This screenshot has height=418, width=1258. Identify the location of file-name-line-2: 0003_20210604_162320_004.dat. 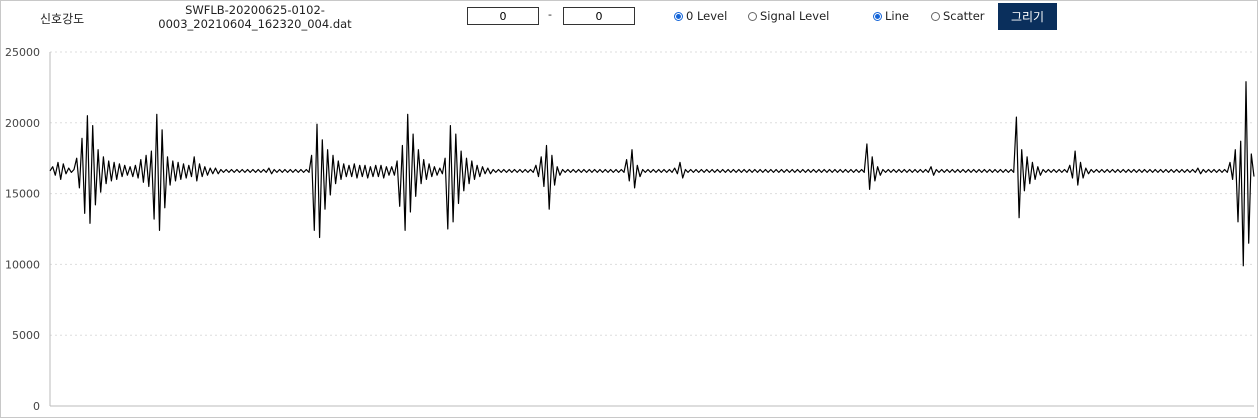
(255, 24).